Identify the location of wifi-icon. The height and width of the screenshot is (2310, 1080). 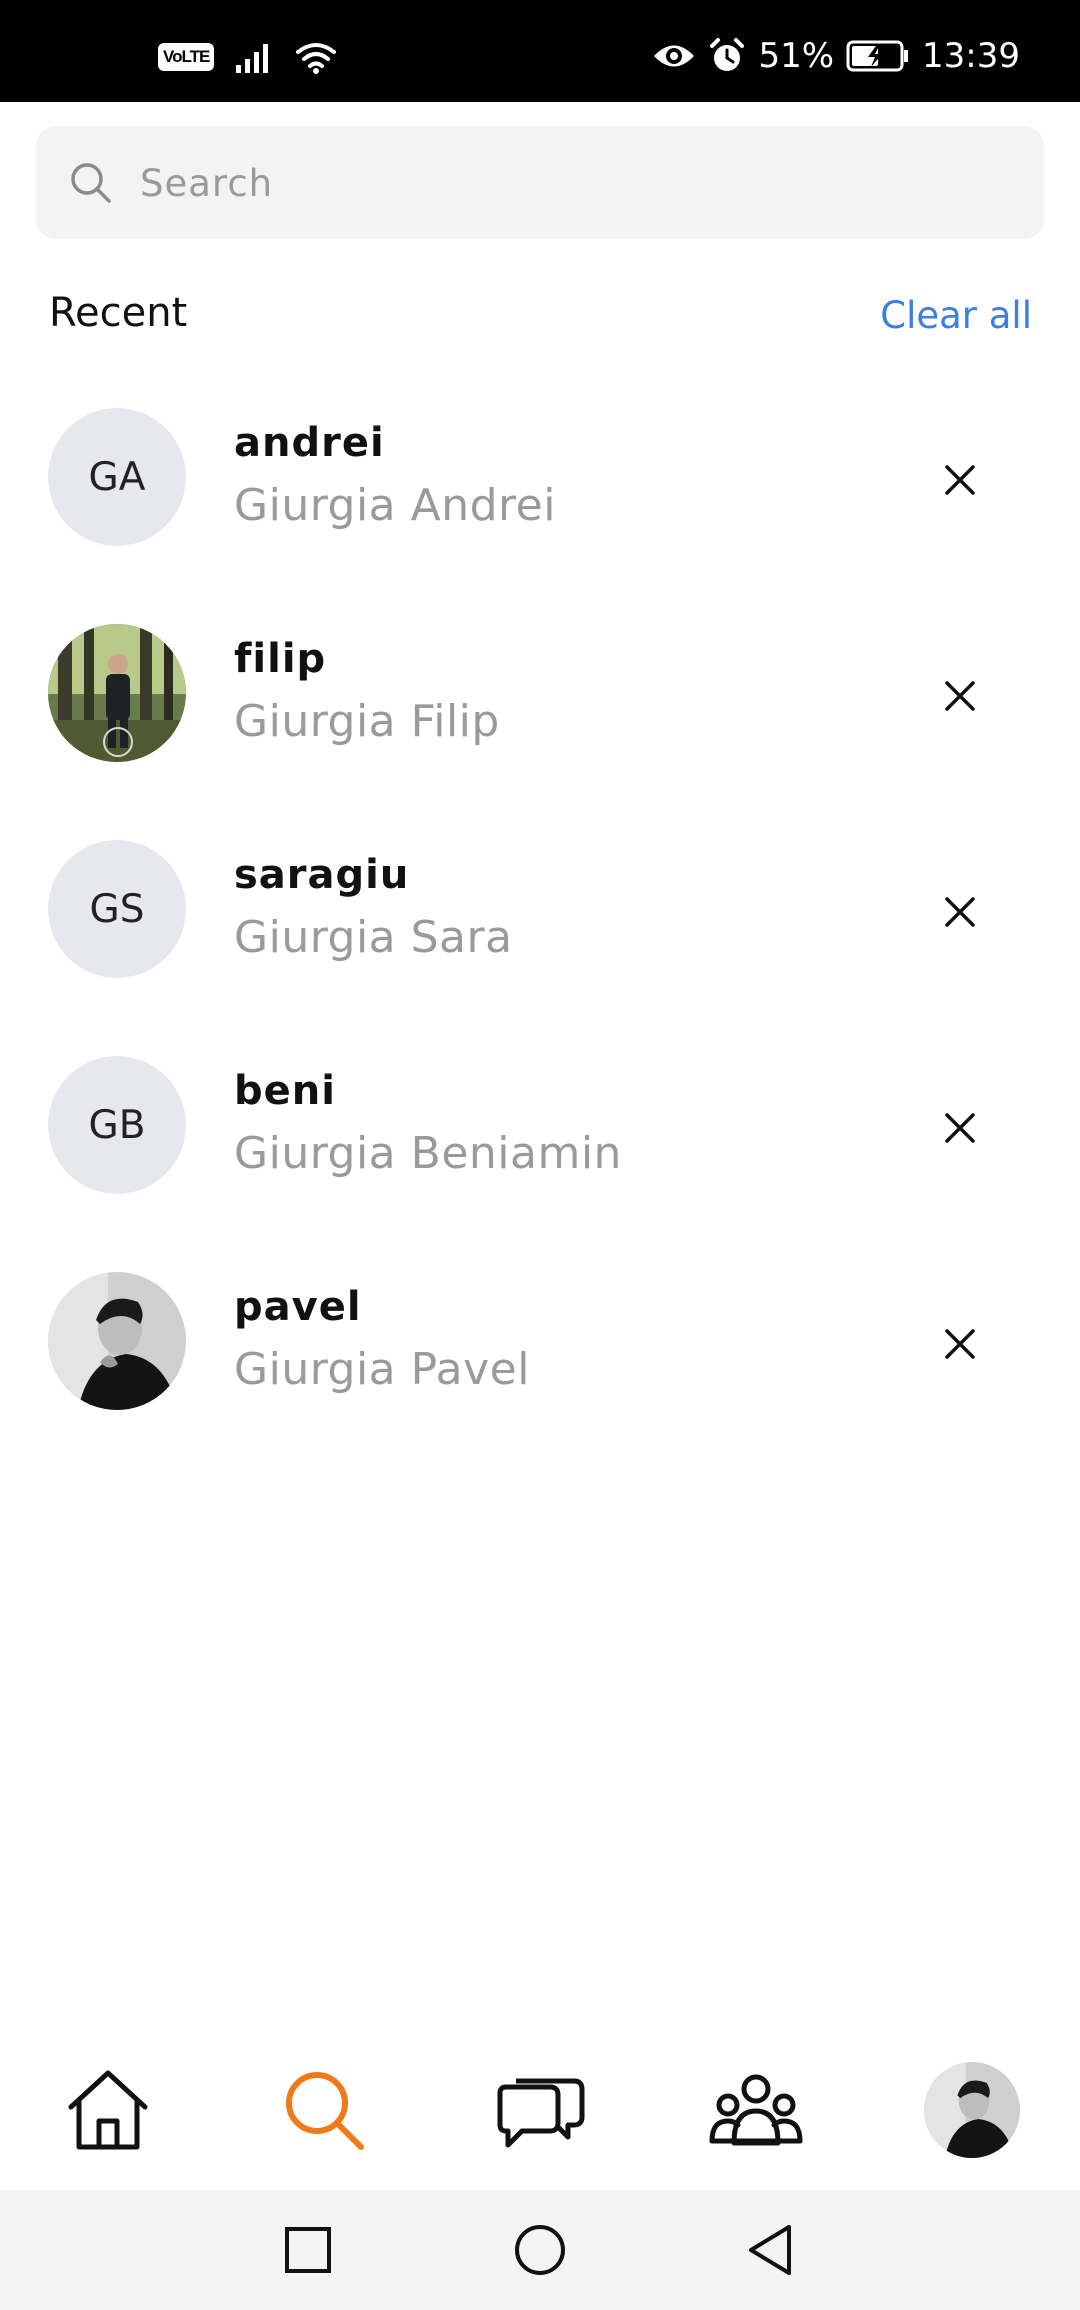
(316, 58).